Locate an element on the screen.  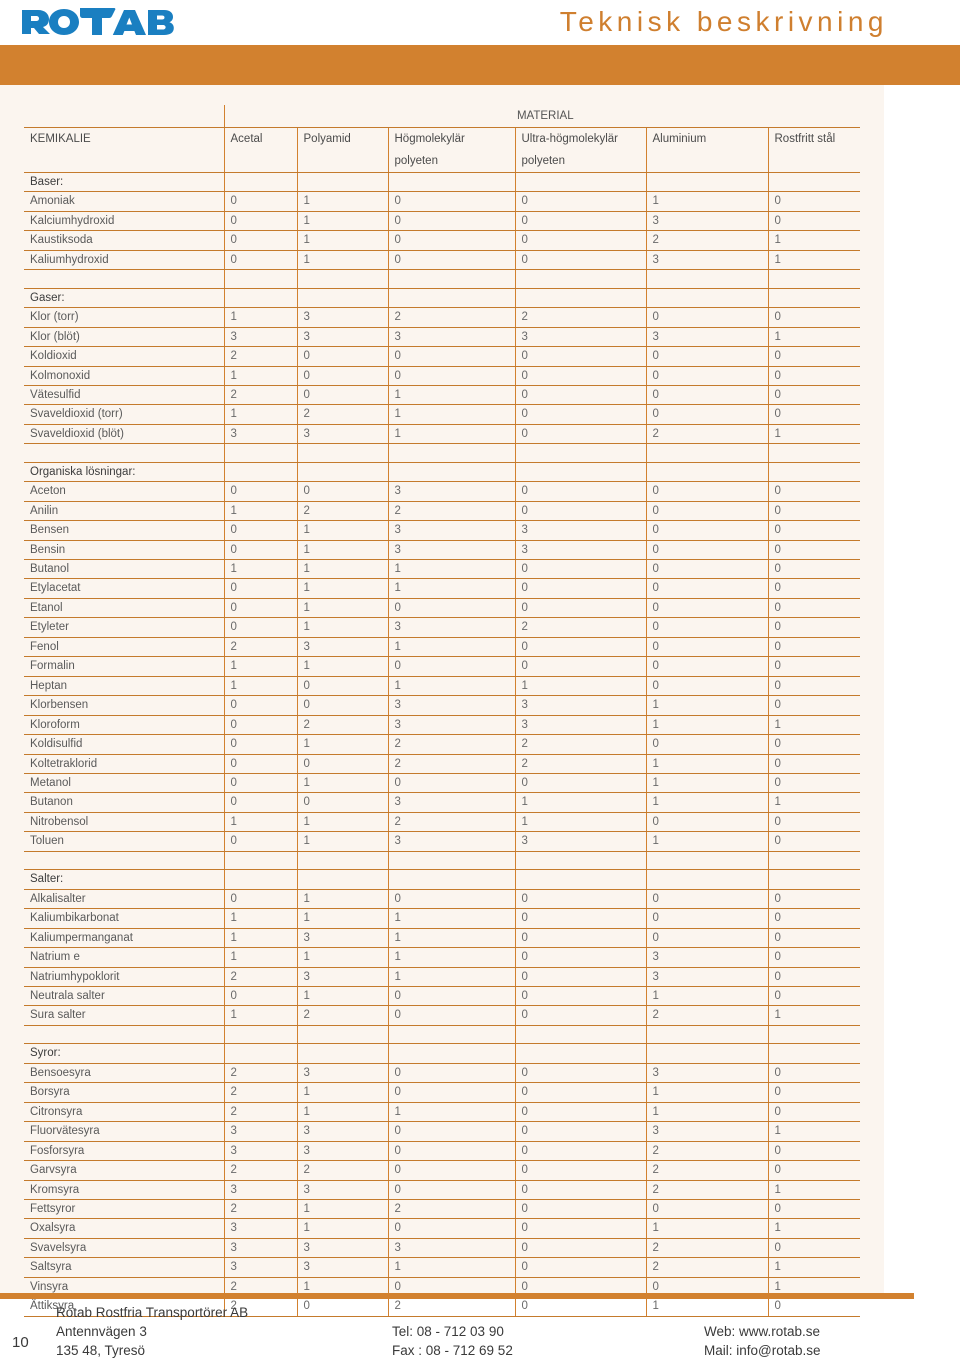
material-group-row: MATERIAL is located at coordinates (442, 116).